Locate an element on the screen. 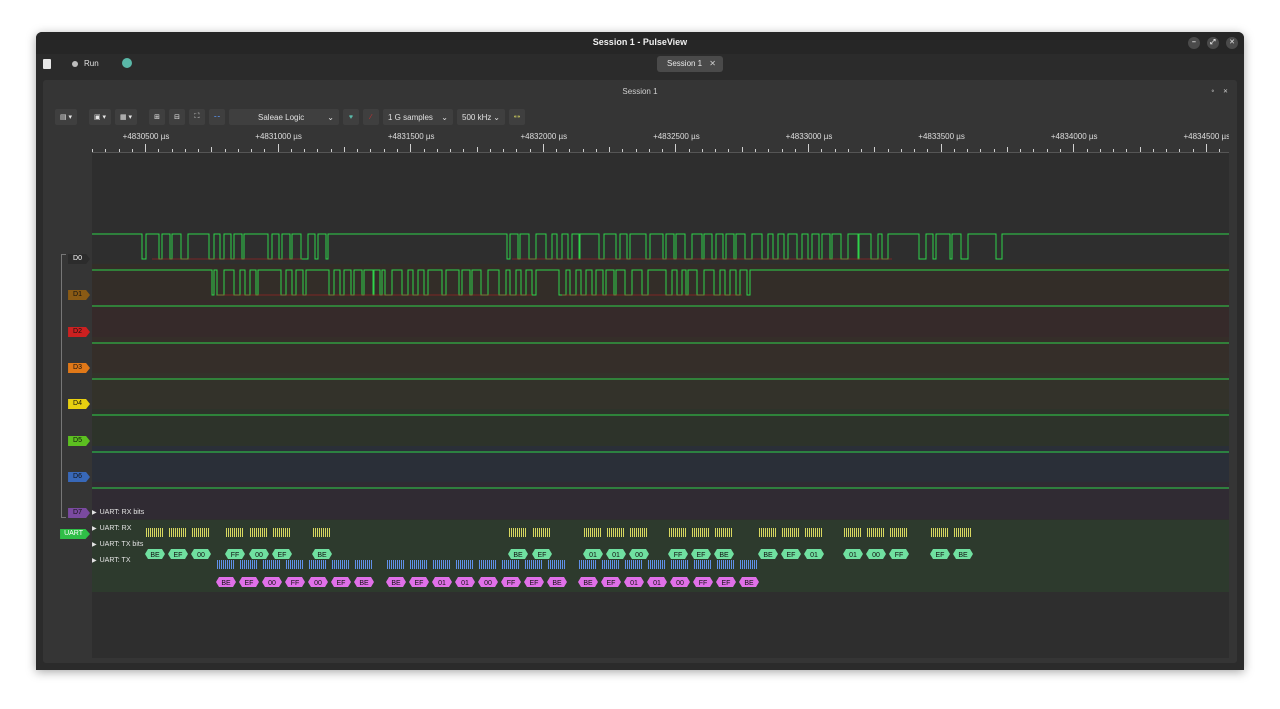  device-config-icon: ♥ is located at coordinates (351, 117).